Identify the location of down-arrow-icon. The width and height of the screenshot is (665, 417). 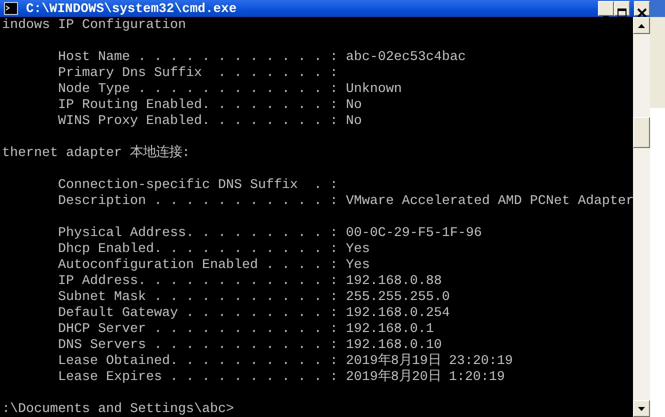
(641, 408).